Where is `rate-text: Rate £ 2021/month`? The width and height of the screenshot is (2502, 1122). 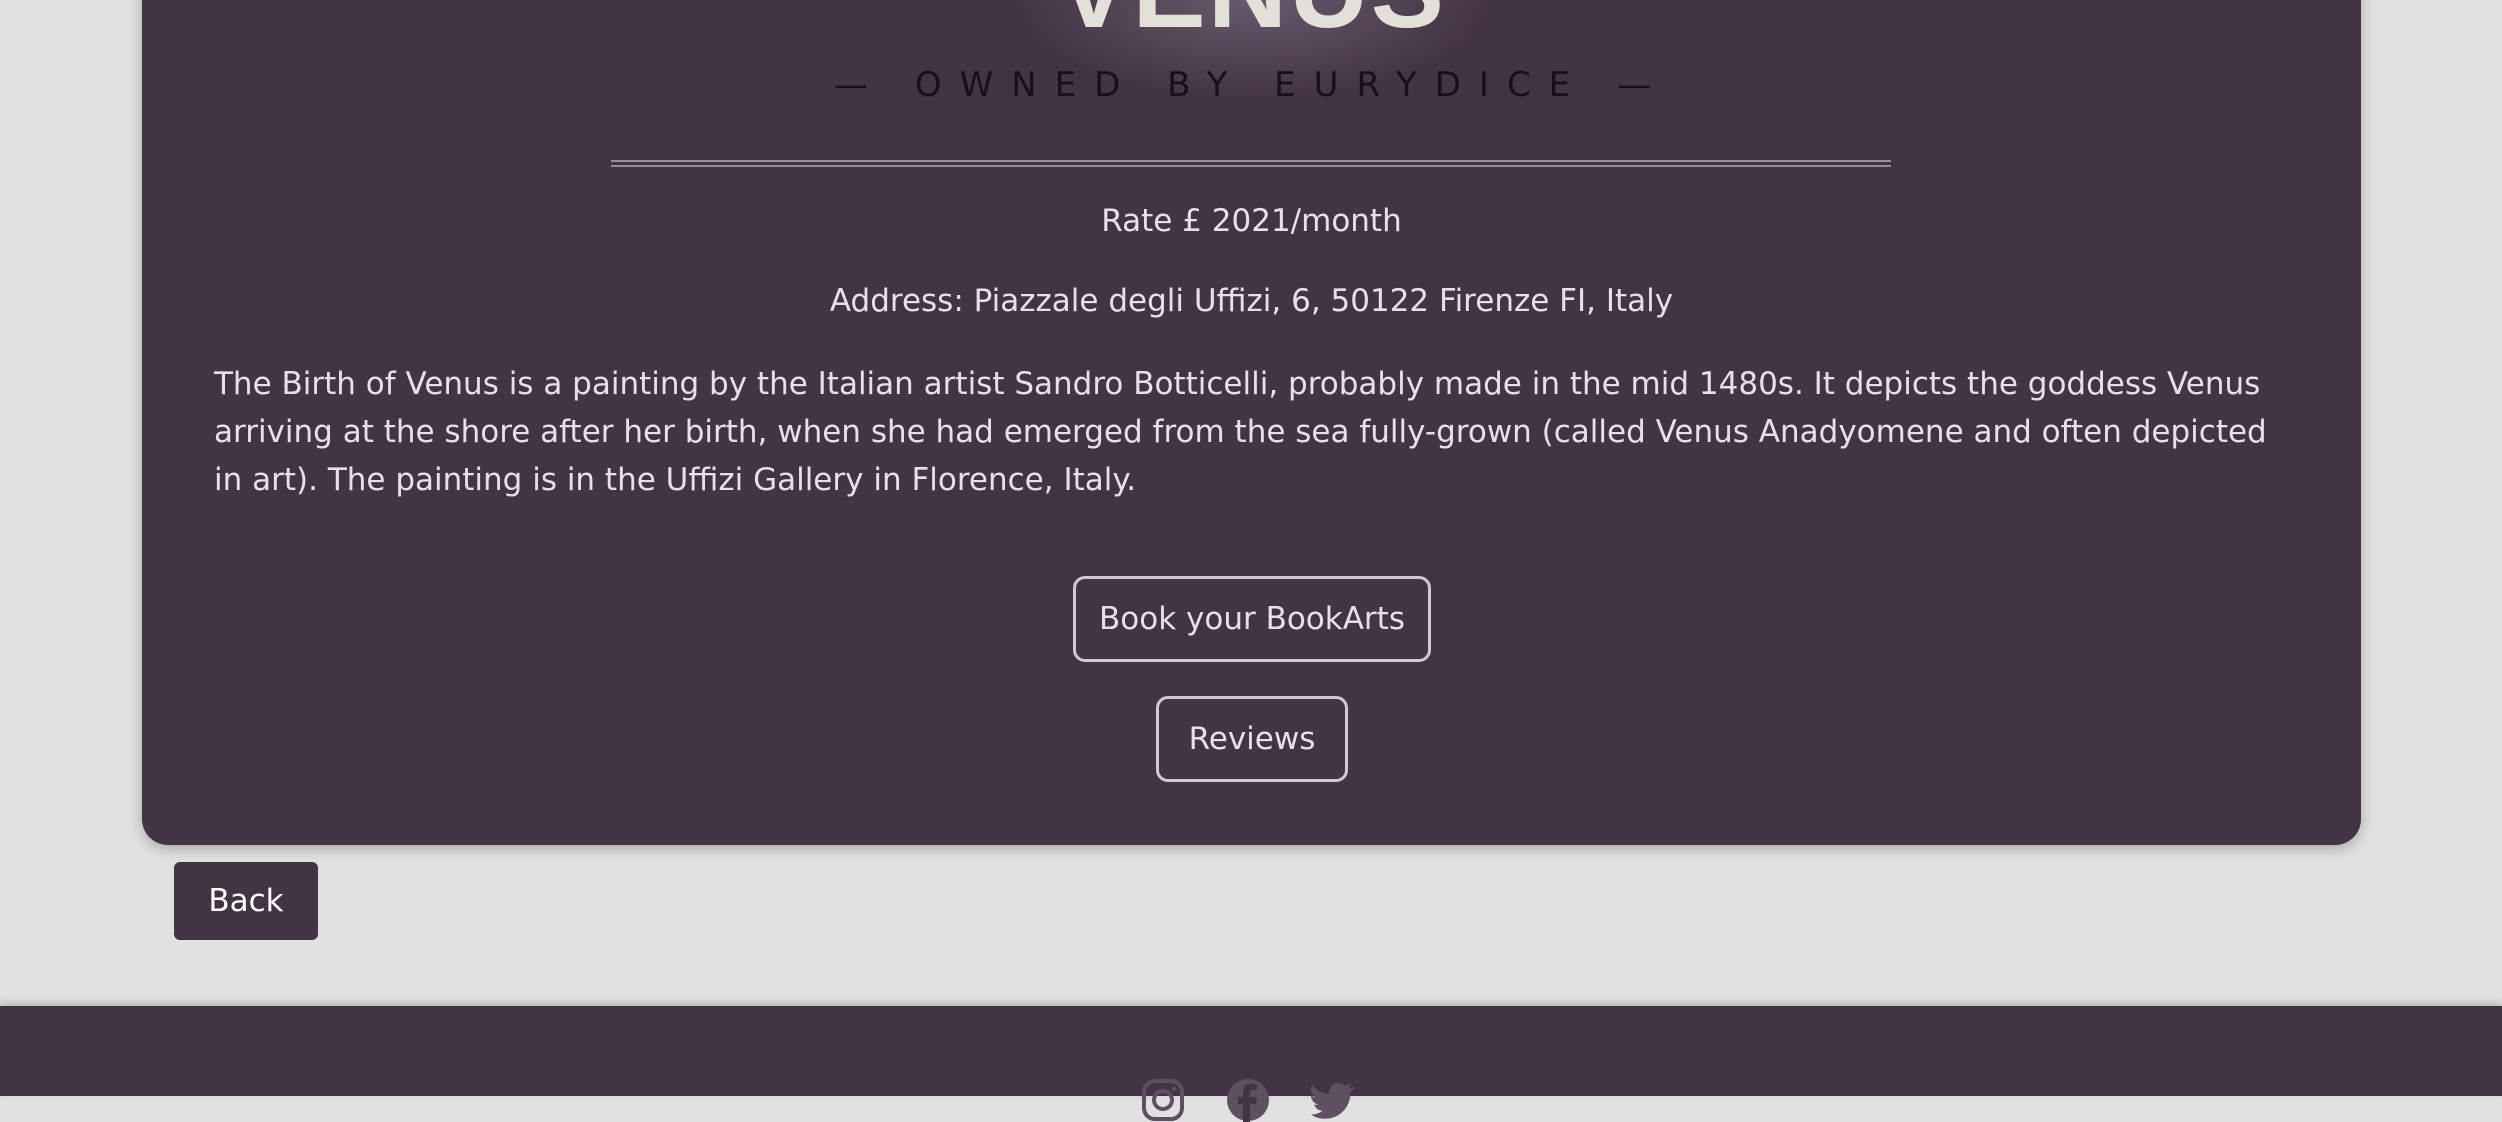 rate-text: Rate £ 2021/month is located at coordinates (1251, 221).